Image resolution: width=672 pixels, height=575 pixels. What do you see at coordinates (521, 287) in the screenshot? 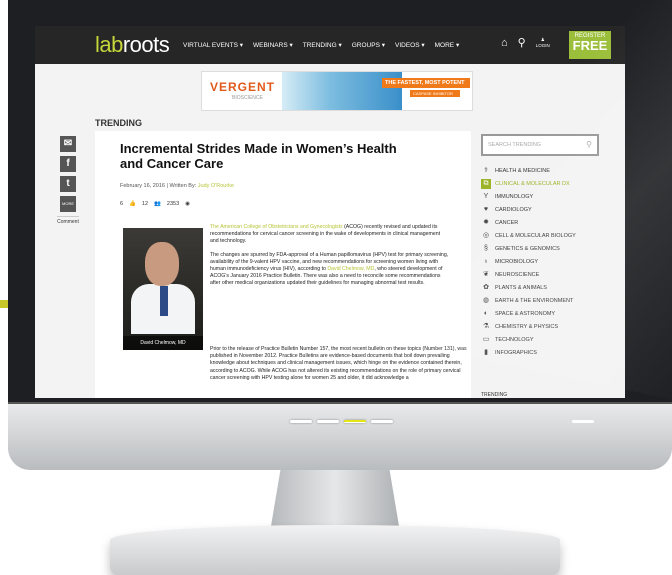
I see `category-label: PLANTS & ANIMALS` at bounding box center [521, 287].